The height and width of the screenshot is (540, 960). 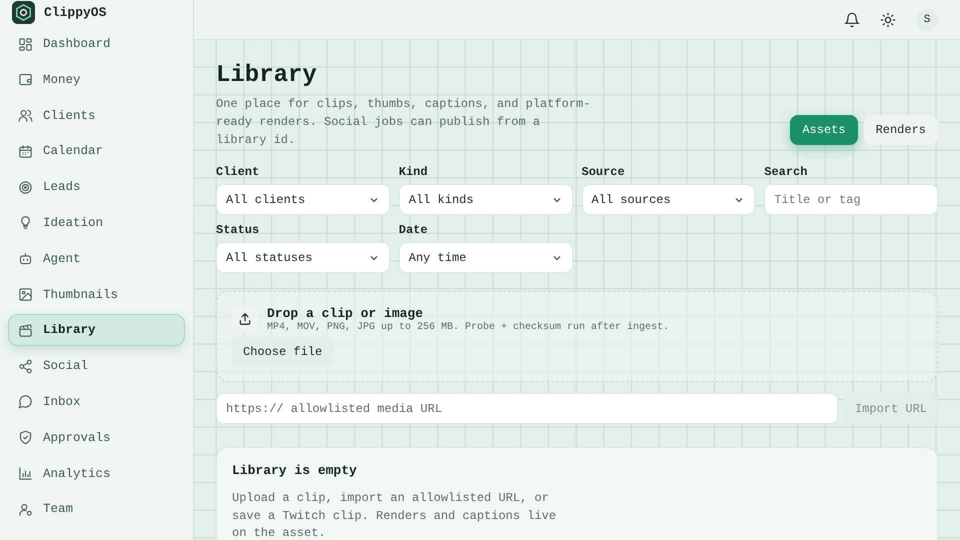 I want to click on dropdown: All statuses, so click(x=303, y=257).